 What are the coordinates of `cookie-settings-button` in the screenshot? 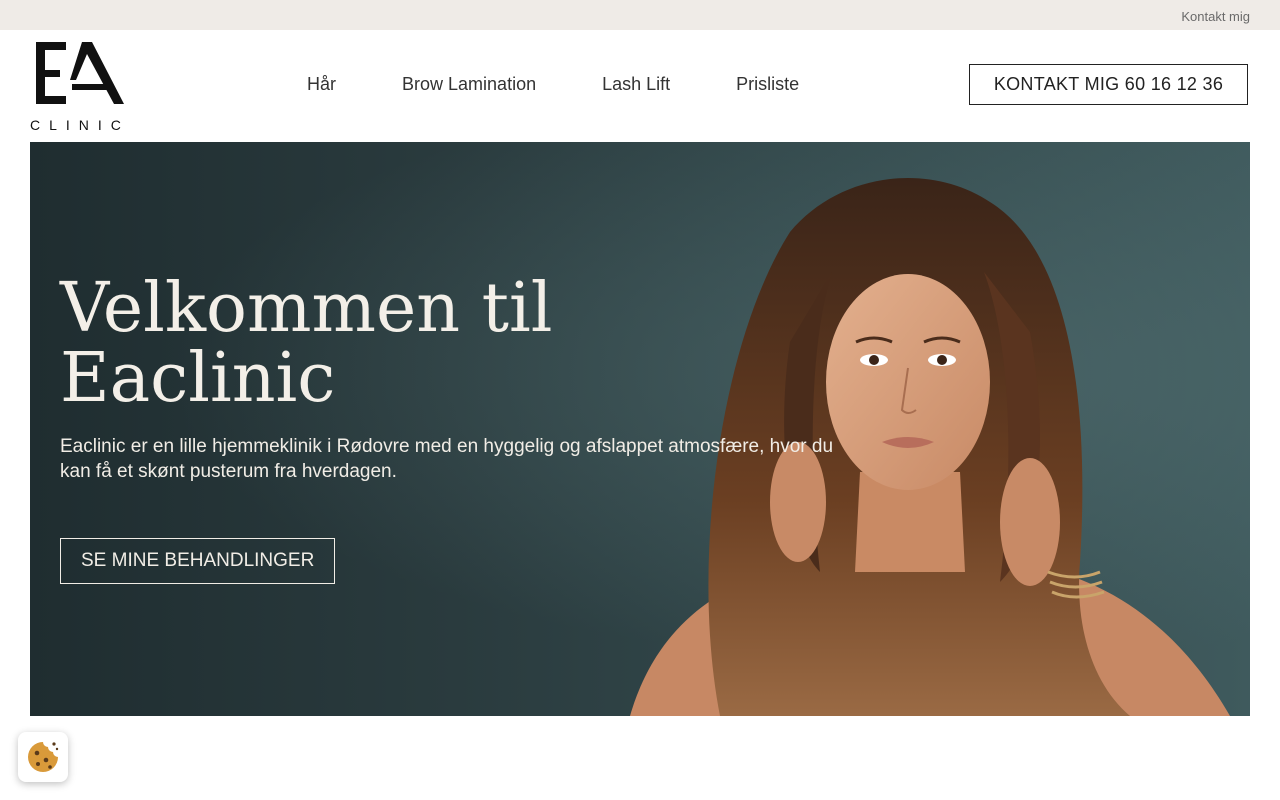 It's located at (43, 757).